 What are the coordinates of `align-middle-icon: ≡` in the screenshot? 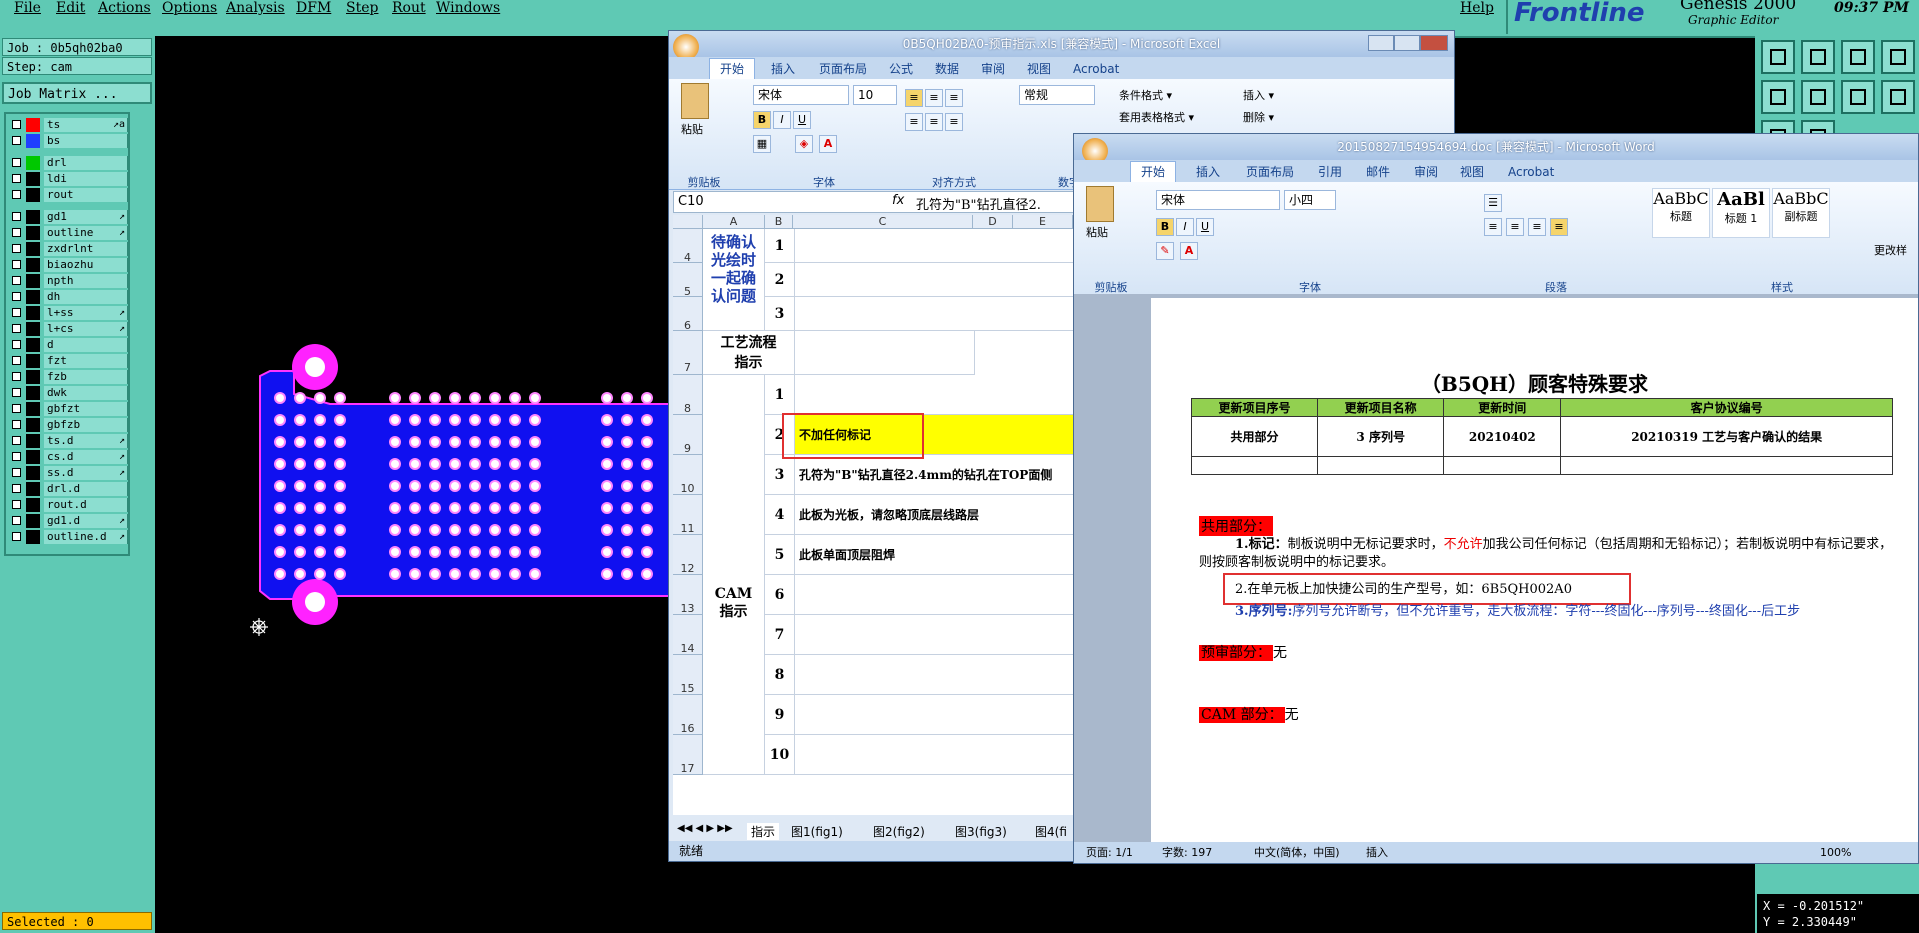 It's located at (934, 98).